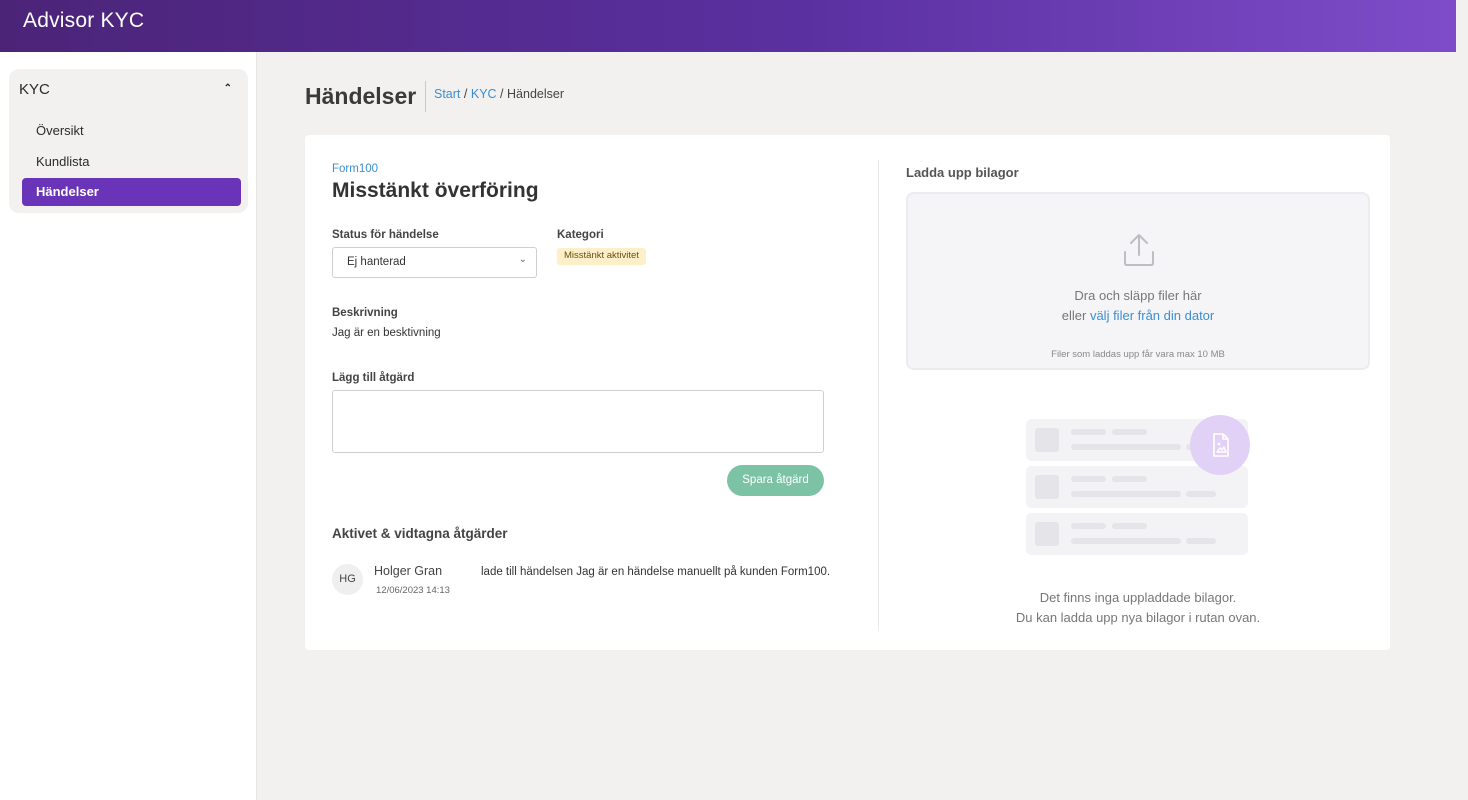  I want to click on category-badge: Misstänkt aktivitet, so click(601, 256).